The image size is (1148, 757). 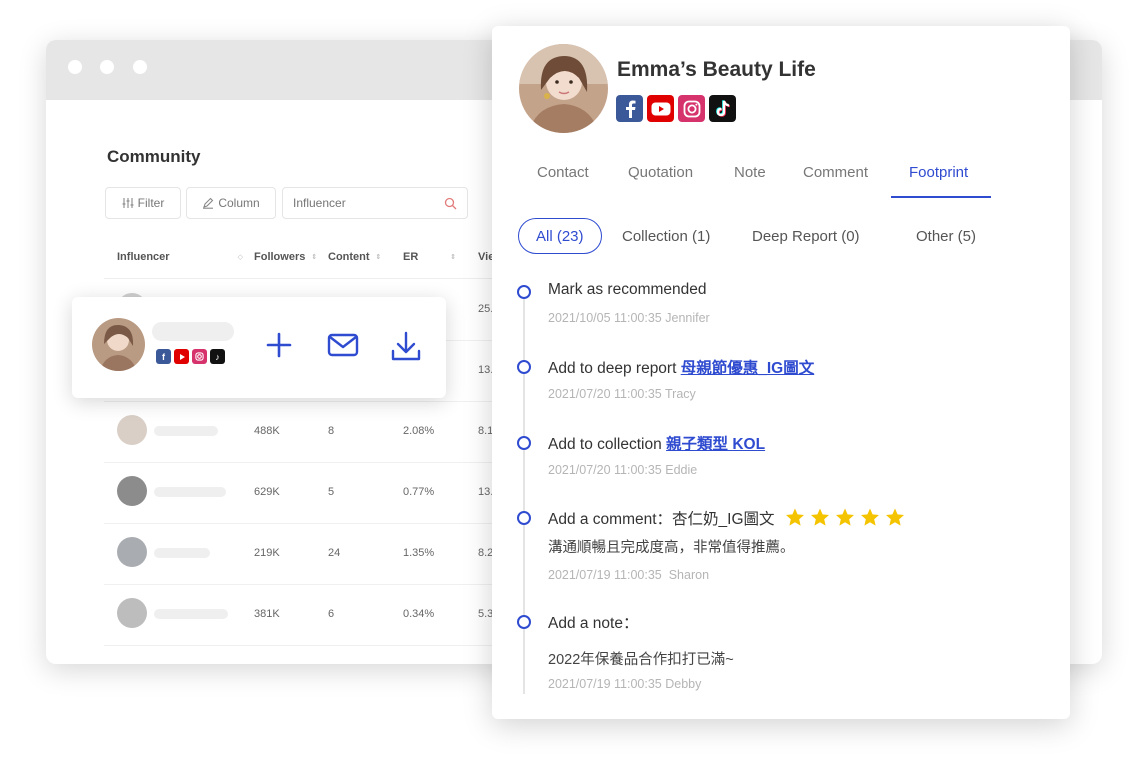 What do you see at coordinates (835, 172) in the screenshot?
I see `tab-comment: Comment` at bounding box center [835, 172].